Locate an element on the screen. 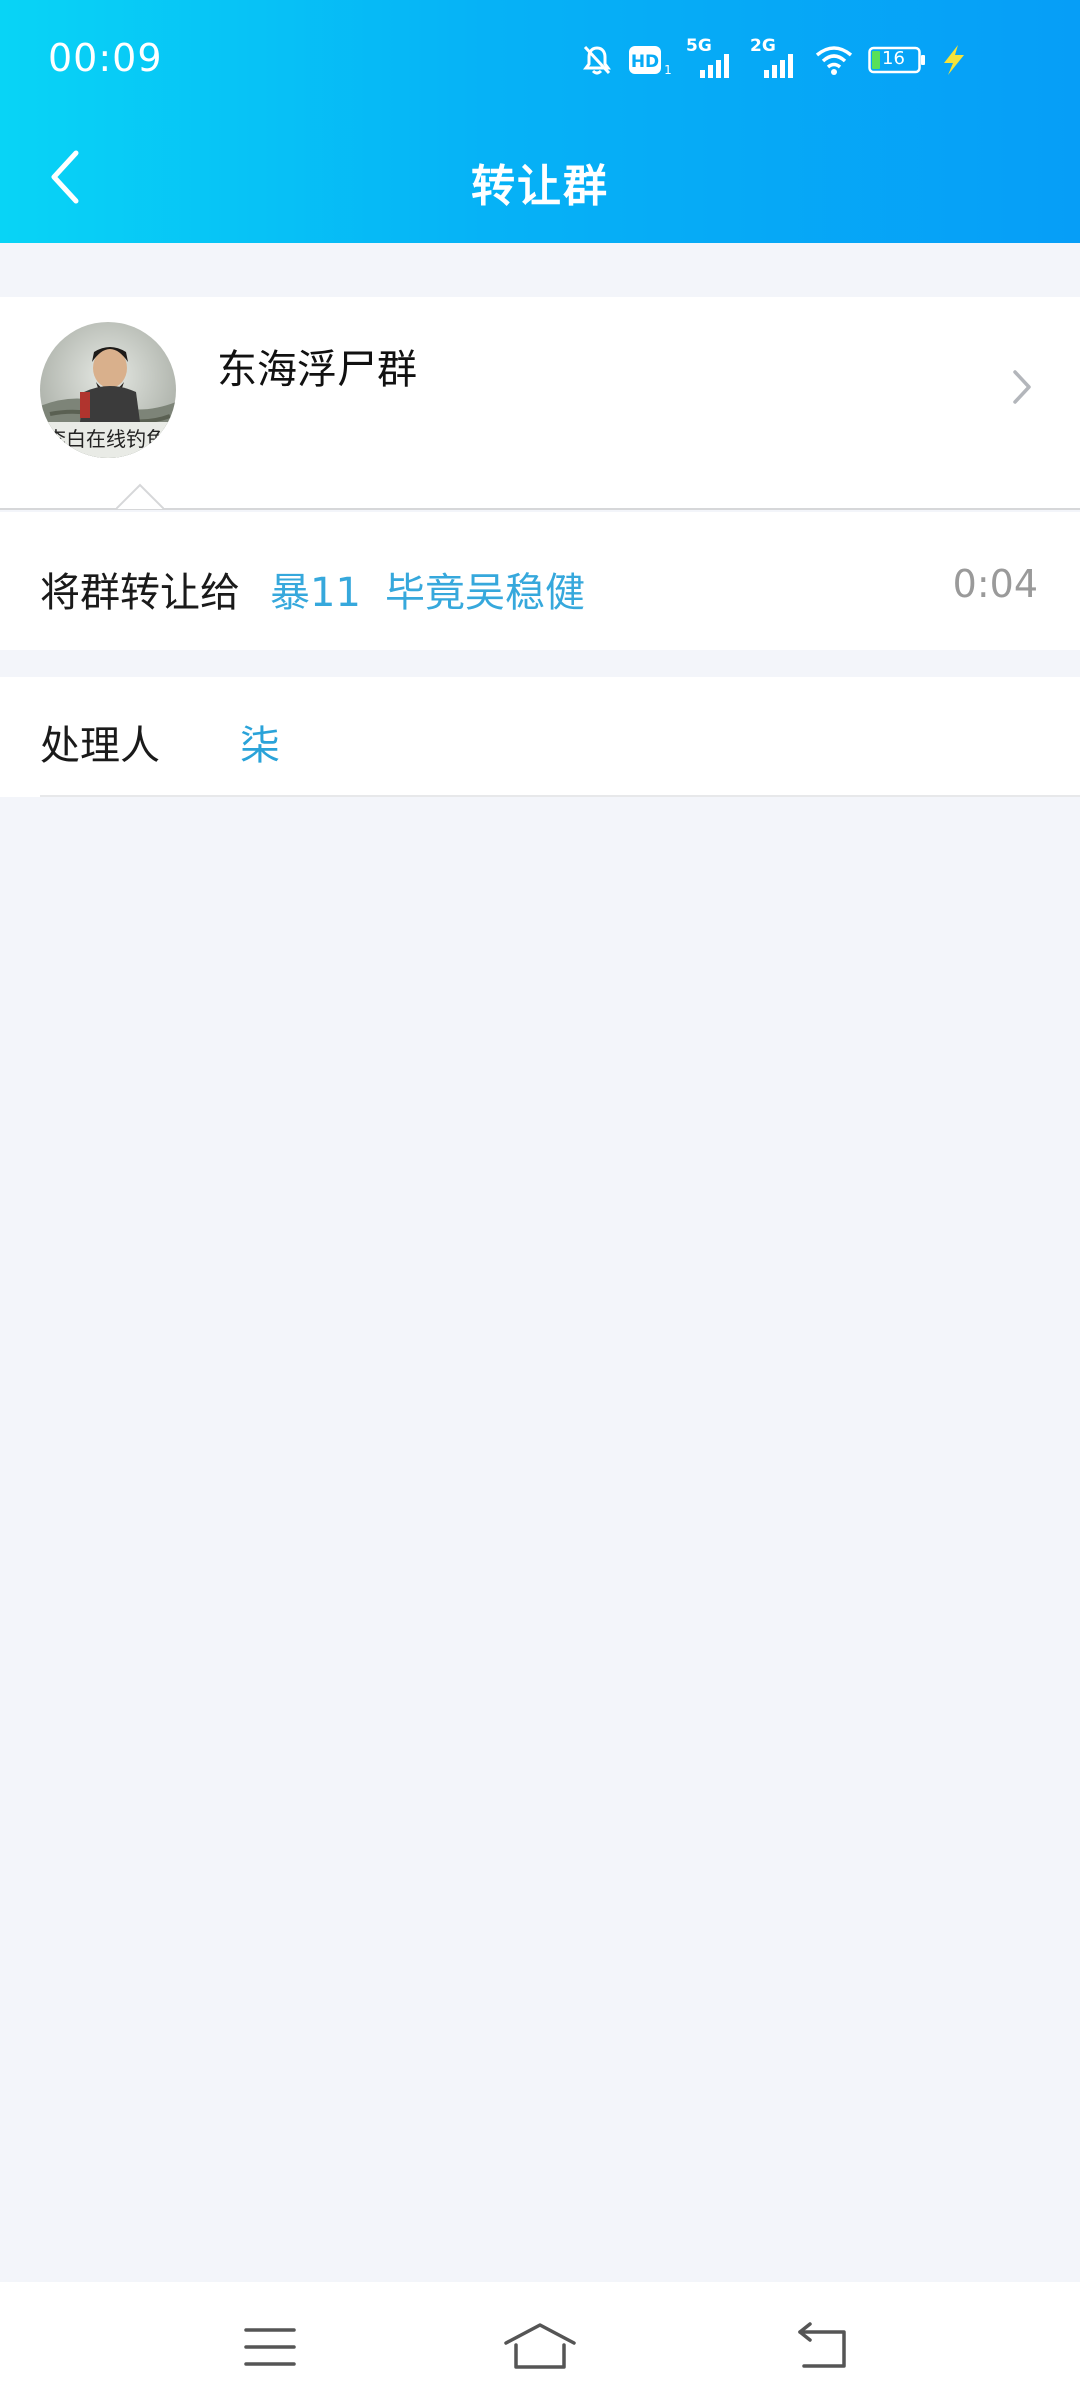  signal-2g-icon: 2G is located at coordinates (775, 58).